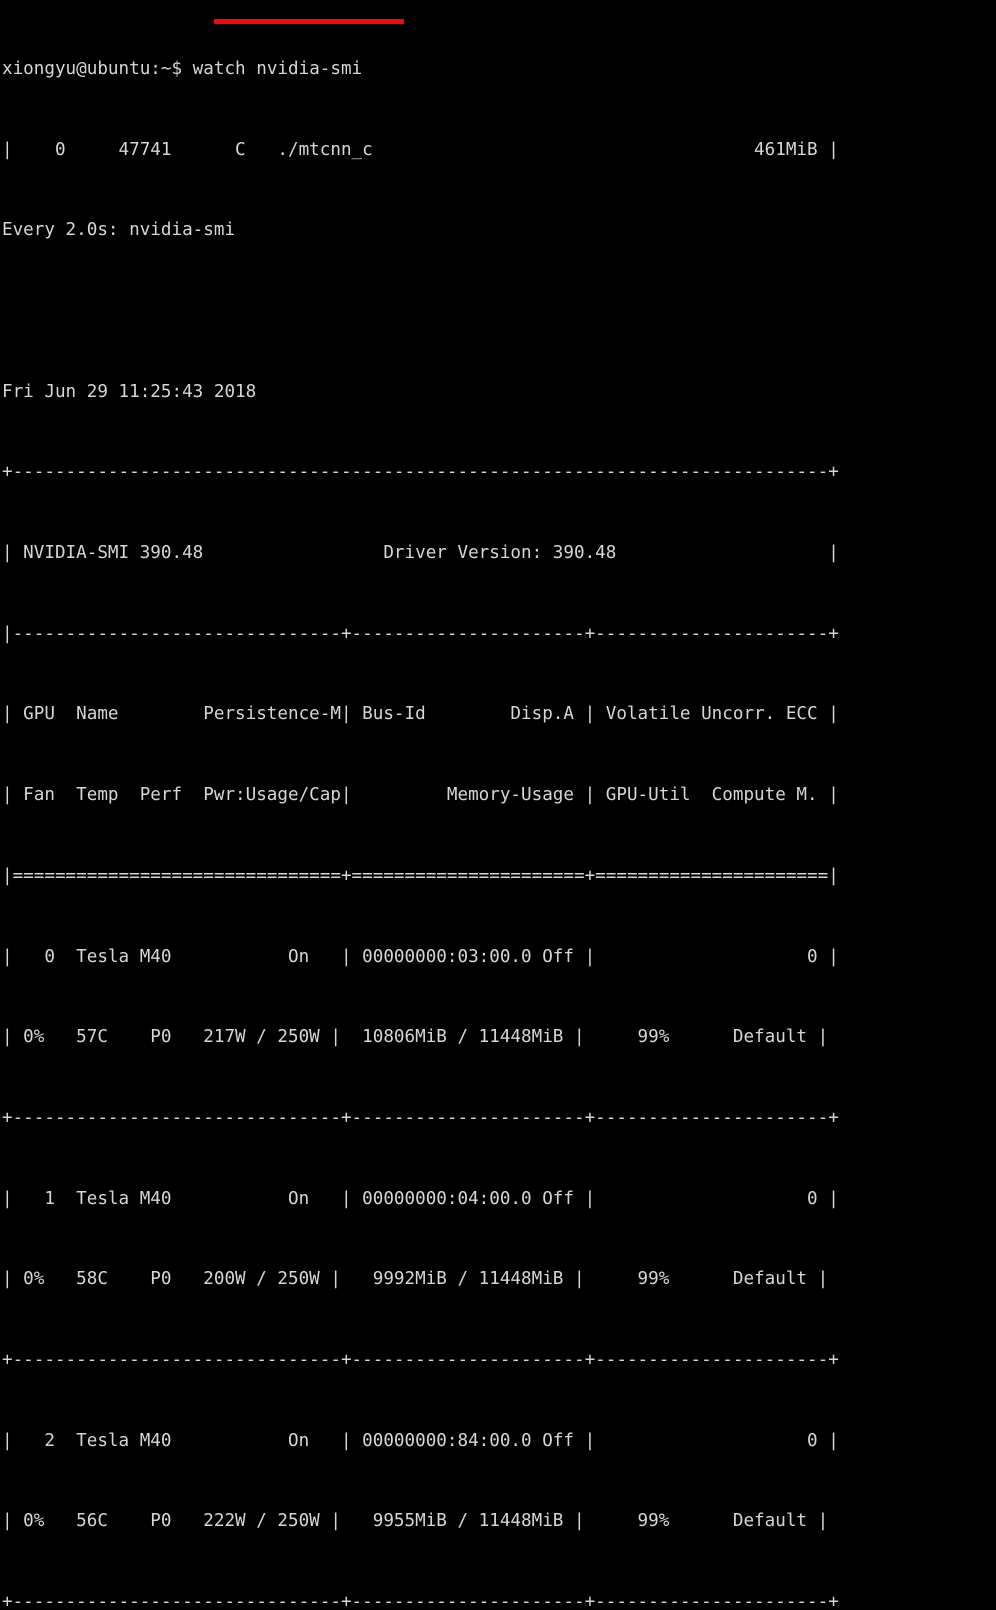 The height and width of the screenshot is (1610, 996). What do you see at coordinates (119, 230) in the screenshot?
I see `watch-header-line: Every 2.0s: nvidia-smi` at bounding box center [119, 230].